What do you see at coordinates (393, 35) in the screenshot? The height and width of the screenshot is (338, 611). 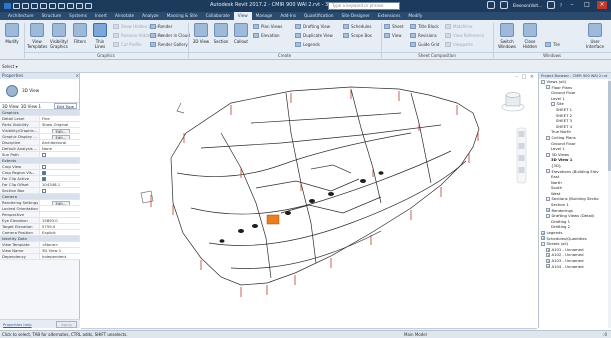 I see `view-button: View` at bounding box center [393, 35].